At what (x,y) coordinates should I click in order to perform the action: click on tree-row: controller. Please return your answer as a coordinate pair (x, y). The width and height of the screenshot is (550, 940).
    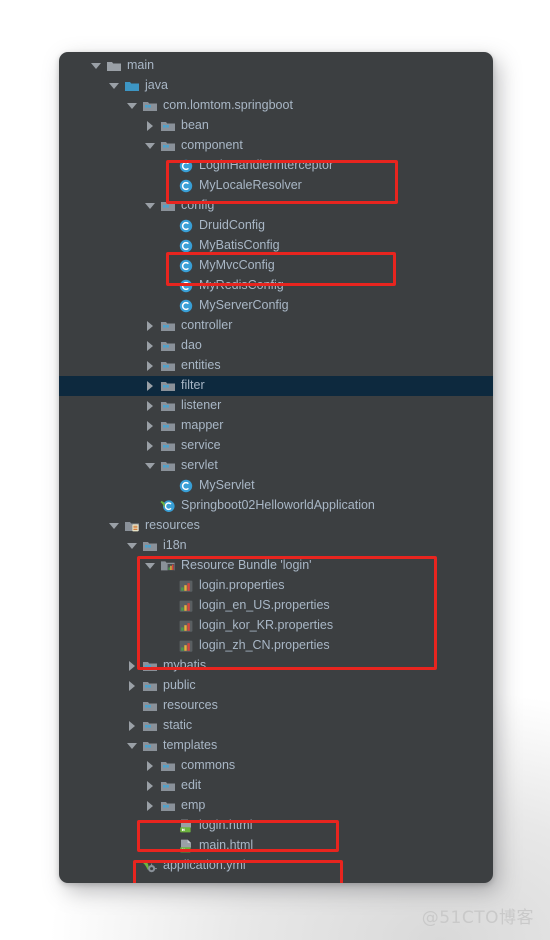
    Looking at the image, I should click on (276, 326).